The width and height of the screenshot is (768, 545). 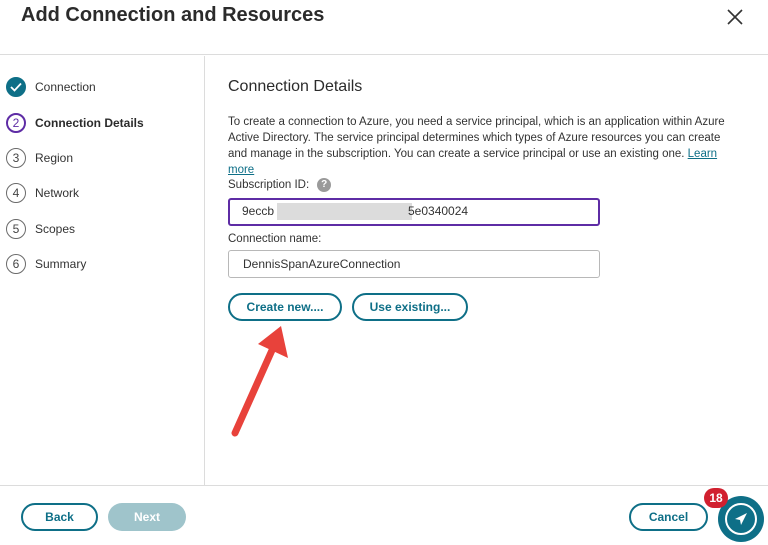 What do you see at coordinates (295, 86) in the screenshot?
I see `section-title: Connection Details` at bounding box center [295, 86].